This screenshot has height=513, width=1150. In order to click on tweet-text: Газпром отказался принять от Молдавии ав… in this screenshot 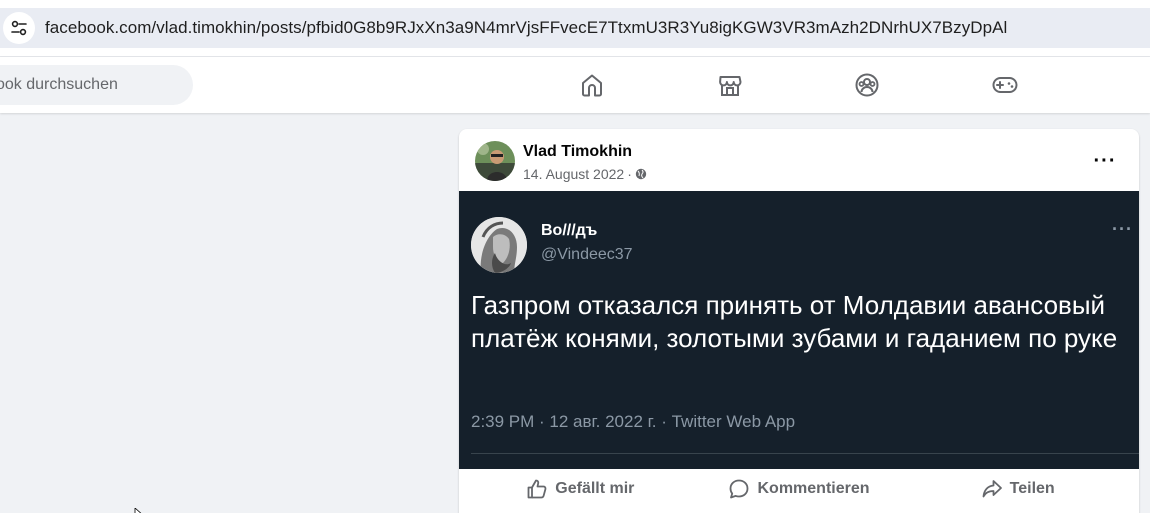, I will do `click(794, 321)`.